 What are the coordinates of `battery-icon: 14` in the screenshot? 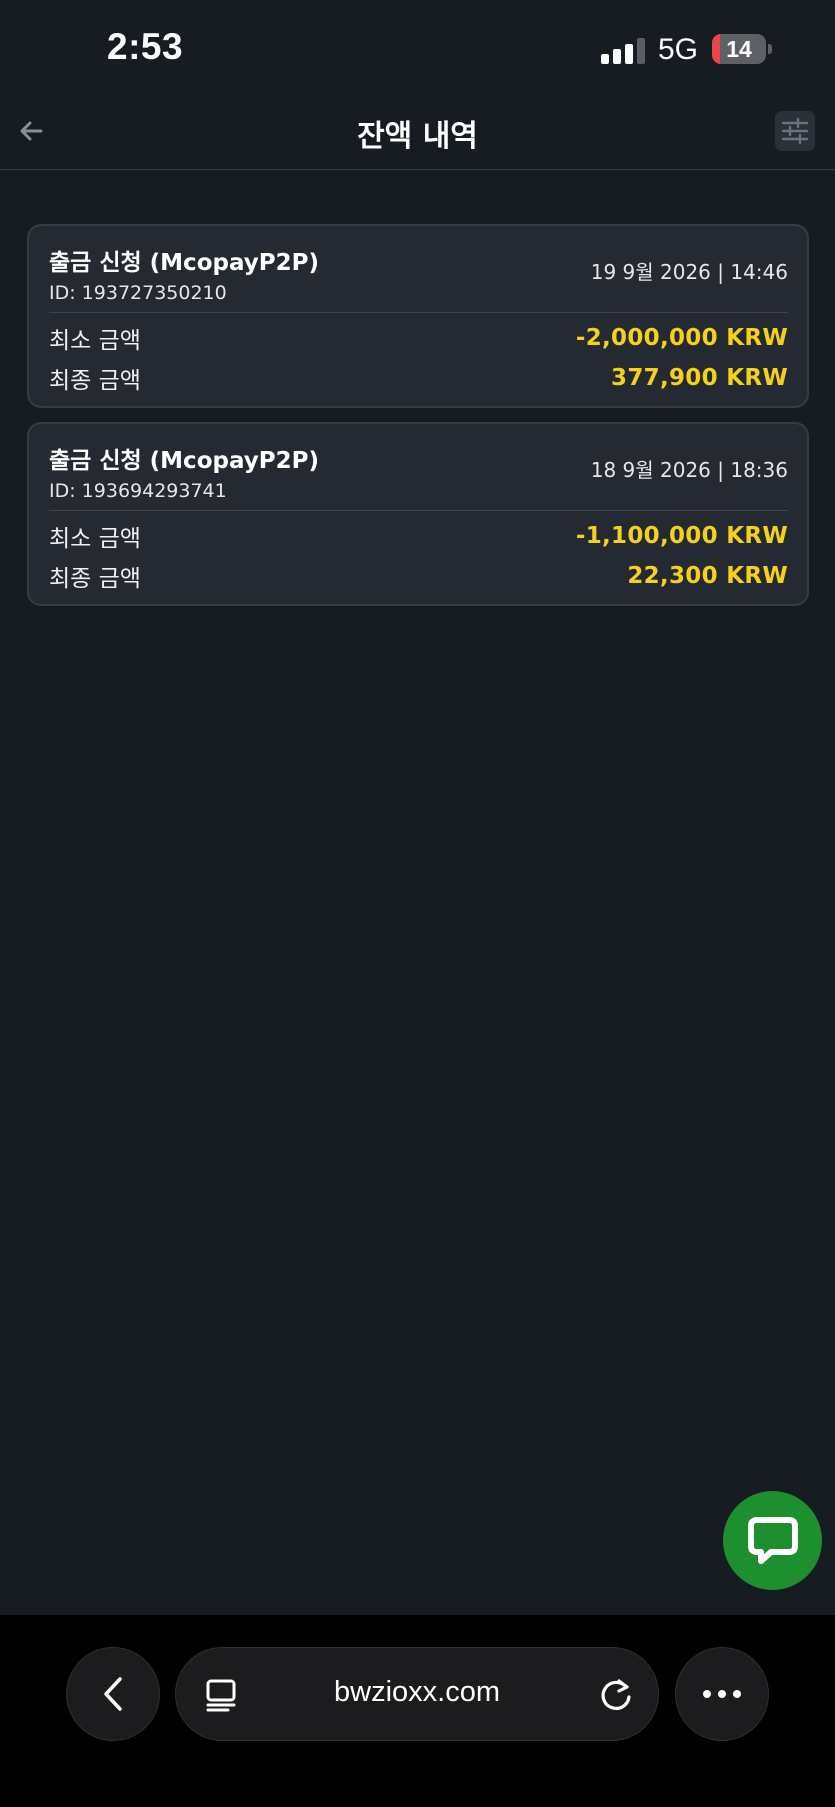 It's located at (739, 49).